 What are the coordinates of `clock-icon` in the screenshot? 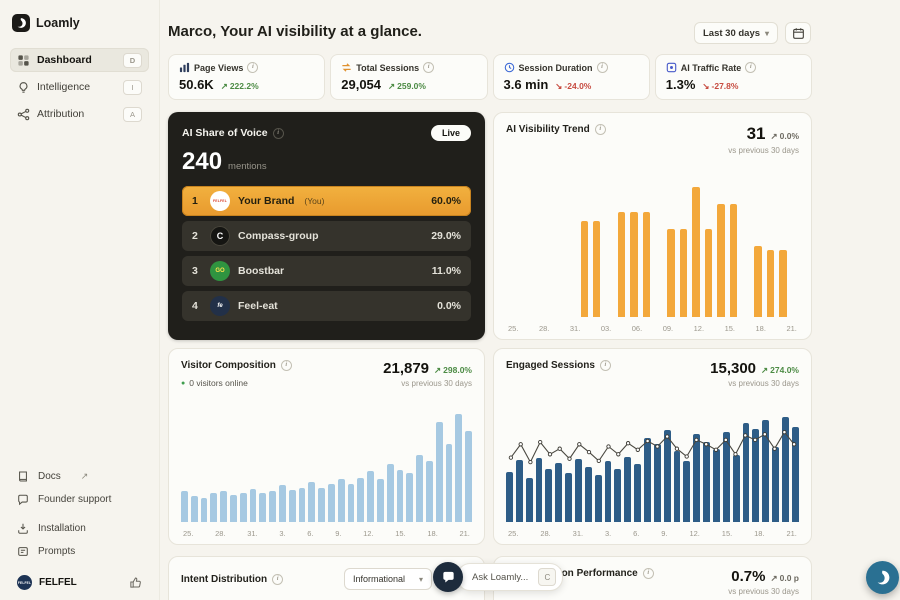 It's located at (509, 67).